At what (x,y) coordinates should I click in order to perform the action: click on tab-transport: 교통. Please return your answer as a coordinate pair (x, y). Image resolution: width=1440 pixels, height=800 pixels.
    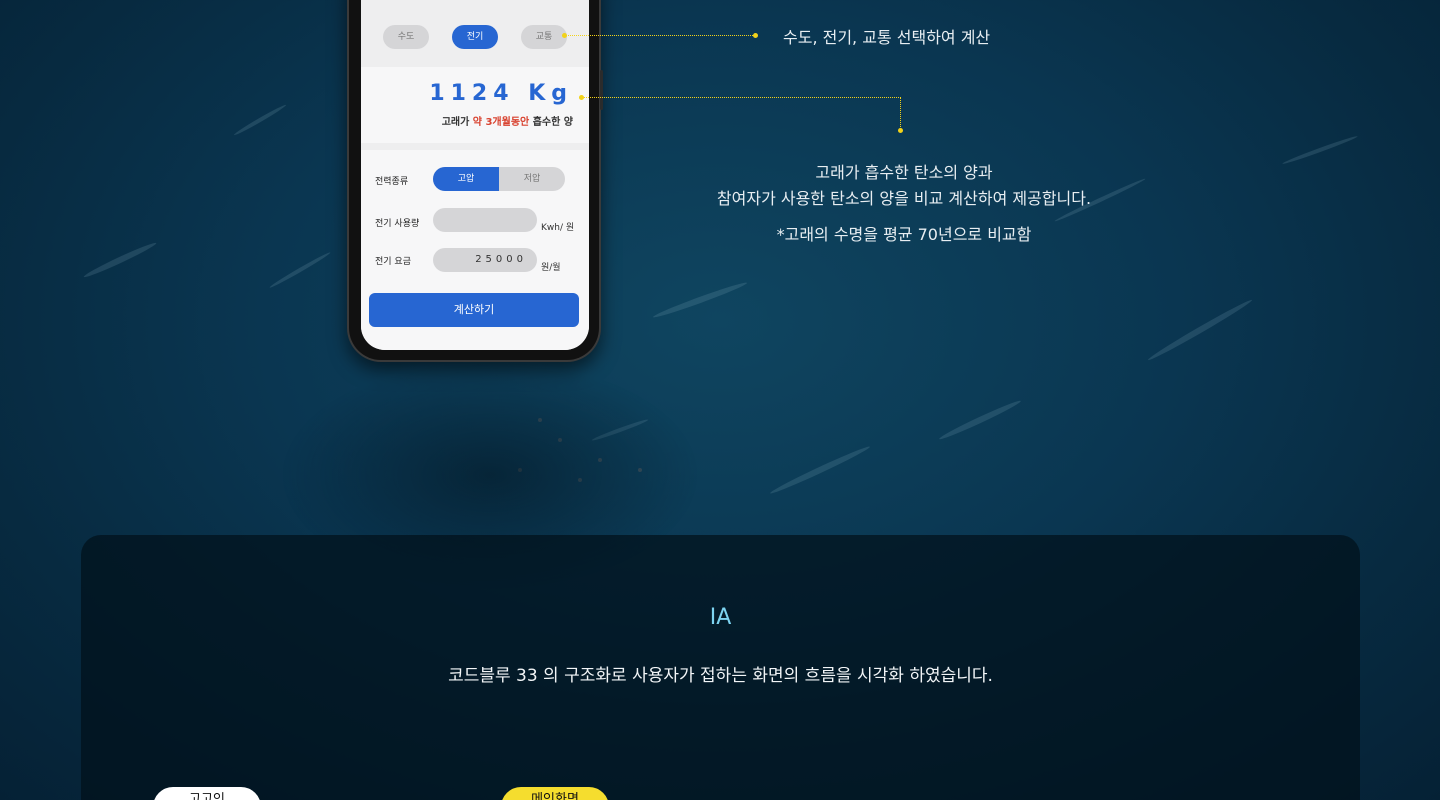
    Looking at the image, I should click on (544, 37).